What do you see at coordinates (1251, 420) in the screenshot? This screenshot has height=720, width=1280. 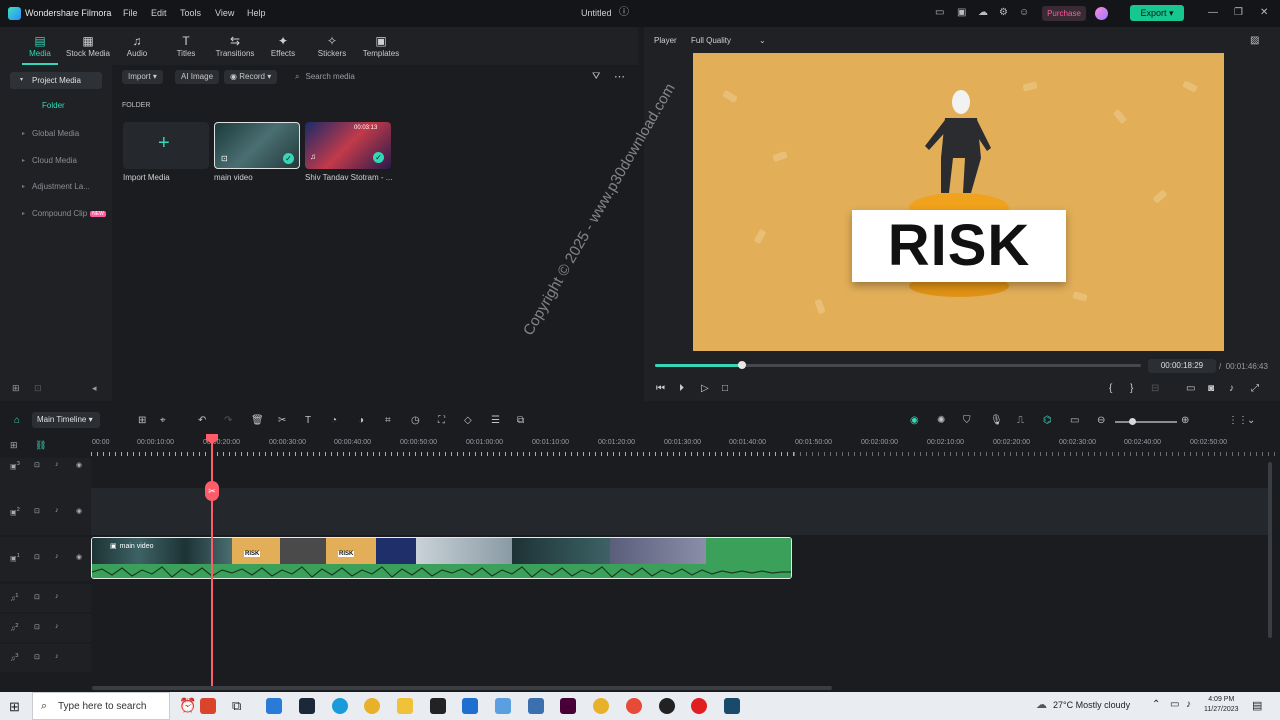 I see `chevron-down-icon: ⌄` at bounding box center [1251, 420].